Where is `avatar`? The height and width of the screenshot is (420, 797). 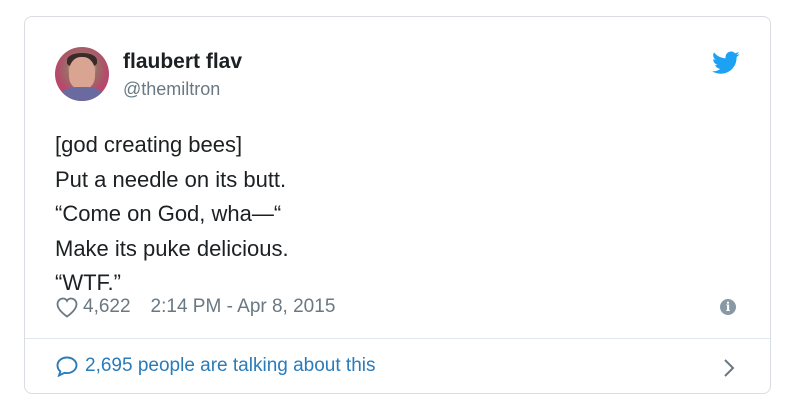 avatar is located at coordinates (82, 74).